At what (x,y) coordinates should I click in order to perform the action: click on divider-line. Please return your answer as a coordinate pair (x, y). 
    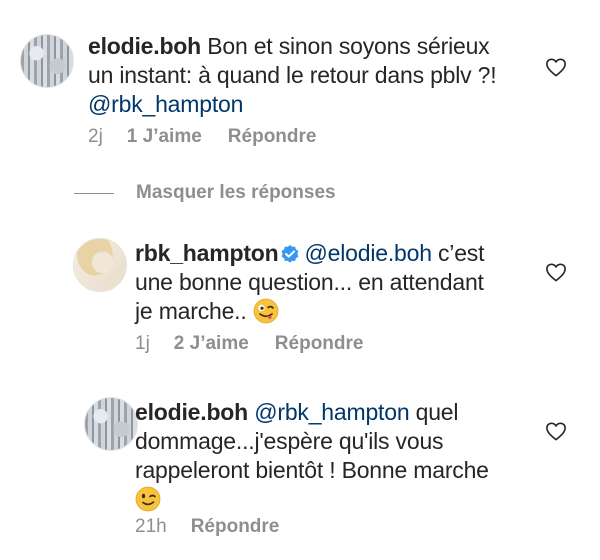
    Looking at the image, I should click on (94, 193).